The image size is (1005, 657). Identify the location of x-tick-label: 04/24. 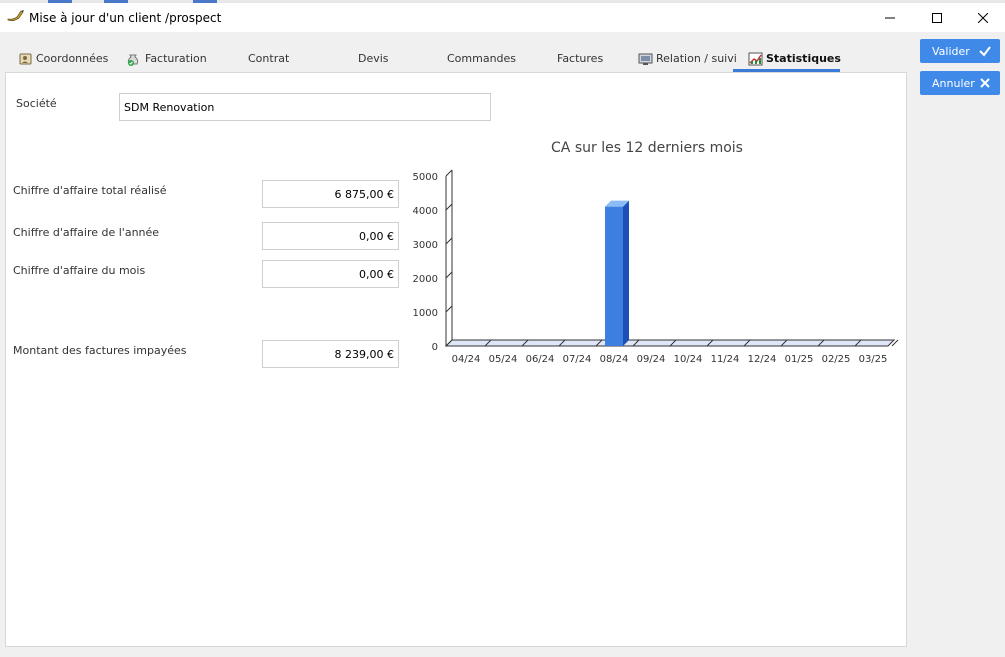
(466, 359).